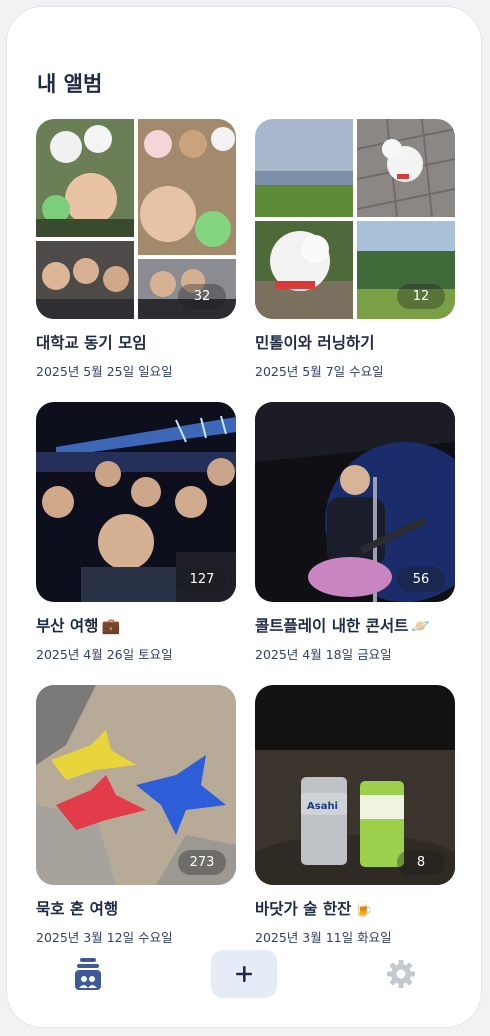 This screenshot has width=490, height=1036. I want to click on album-title: 대학교 동기 모임, so click(91, 343).